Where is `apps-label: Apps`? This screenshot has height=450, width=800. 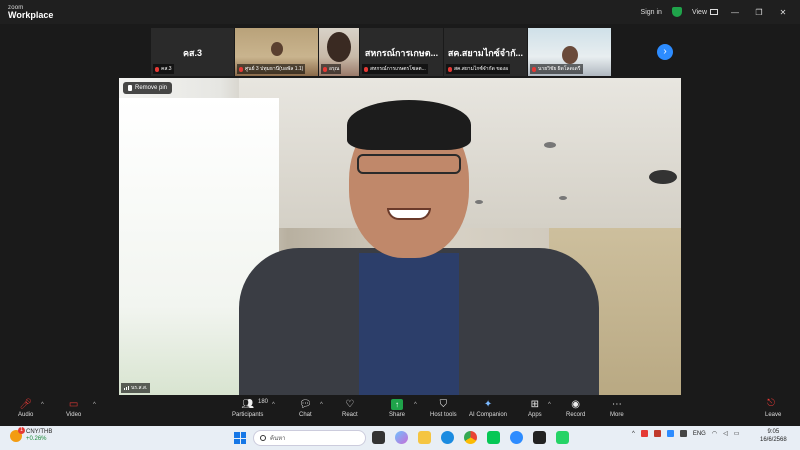
apps-label: Apps is located at coordinates (535, 415).